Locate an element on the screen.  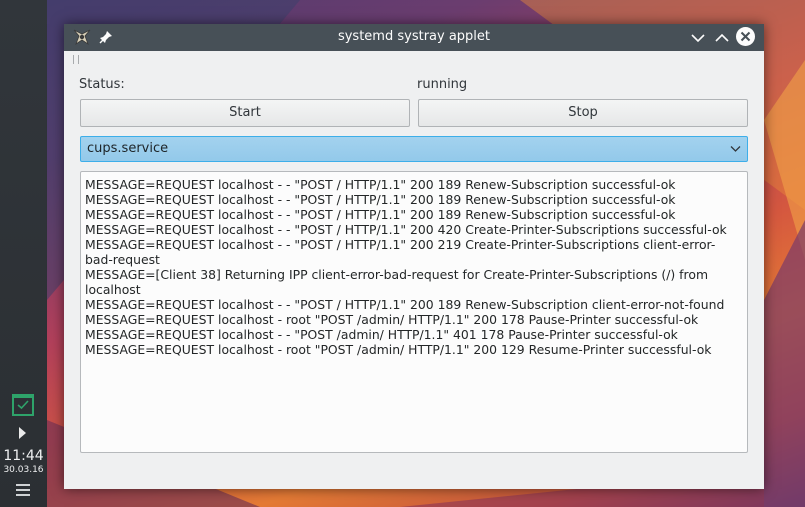
chevron-up-icon is located at coordinates (722, 38).